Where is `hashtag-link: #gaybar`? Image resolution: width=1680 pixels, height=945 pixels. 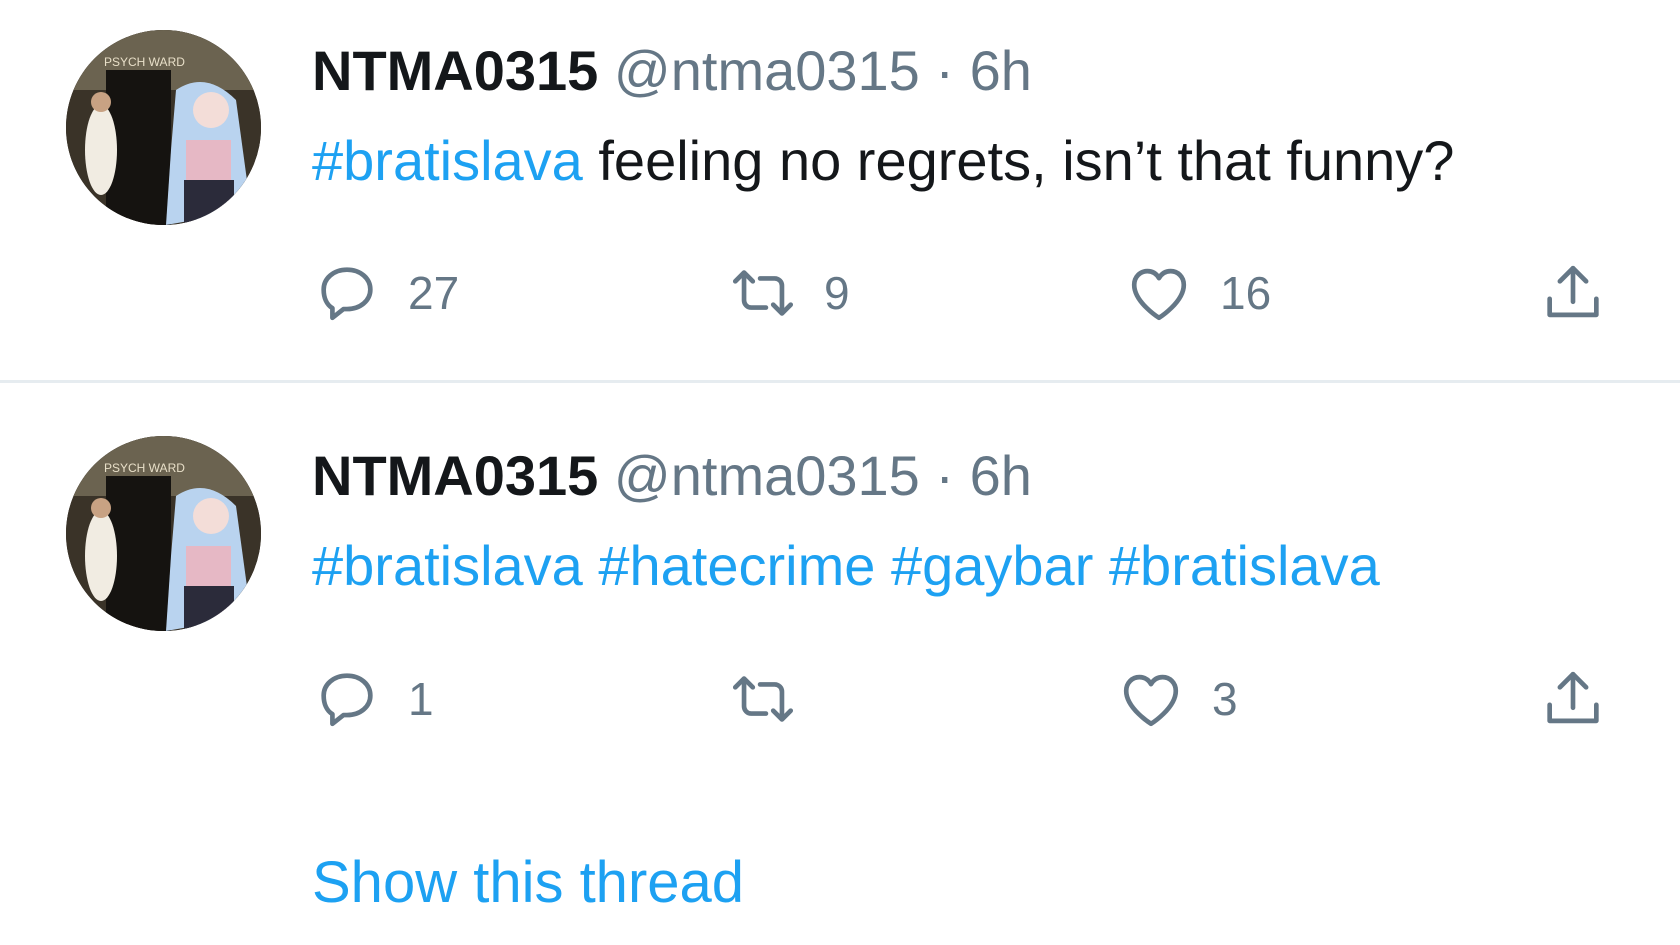 hashtag-link: #gaybar is located at coordinates (992, 565).